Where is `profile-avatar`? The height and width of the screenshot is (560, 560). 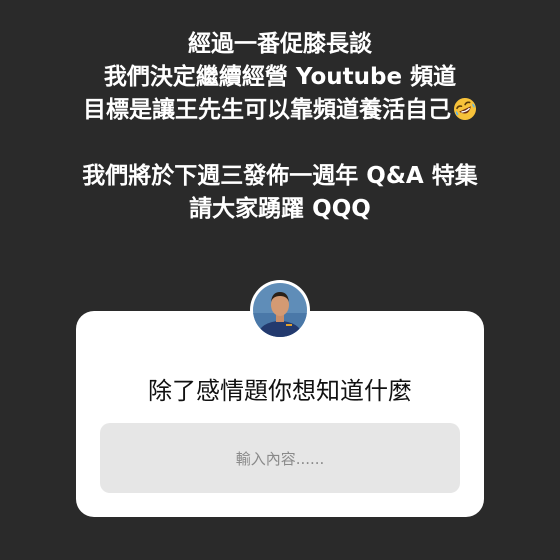
profile-avatar is located at coordinates (280, 310).